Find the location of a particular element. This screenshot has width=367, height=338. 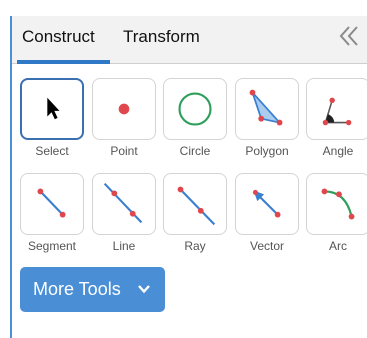

more-tools-button: More Tools is located at coordinates (92, 289).